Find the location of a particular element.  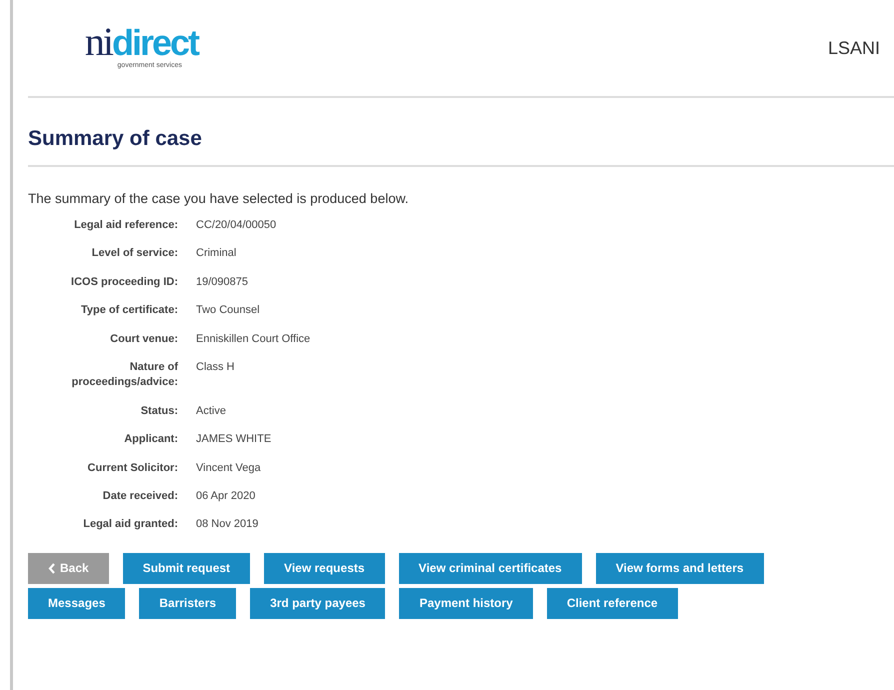

chevron-left-icon is located at coordinates (51, 568).